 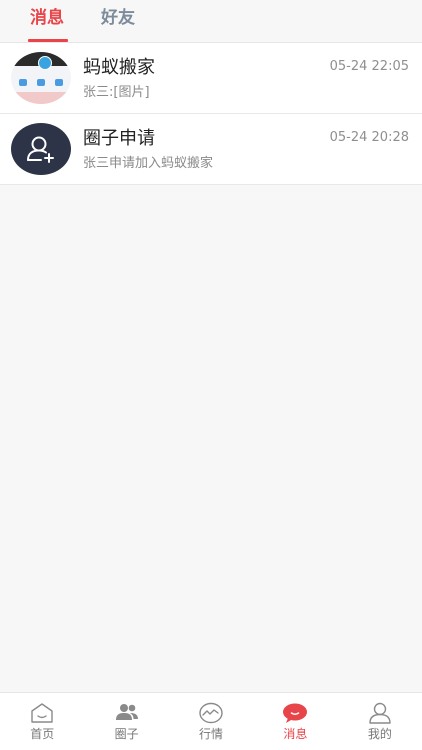 I want to click on trend-icon, so click(x=211, y=713).